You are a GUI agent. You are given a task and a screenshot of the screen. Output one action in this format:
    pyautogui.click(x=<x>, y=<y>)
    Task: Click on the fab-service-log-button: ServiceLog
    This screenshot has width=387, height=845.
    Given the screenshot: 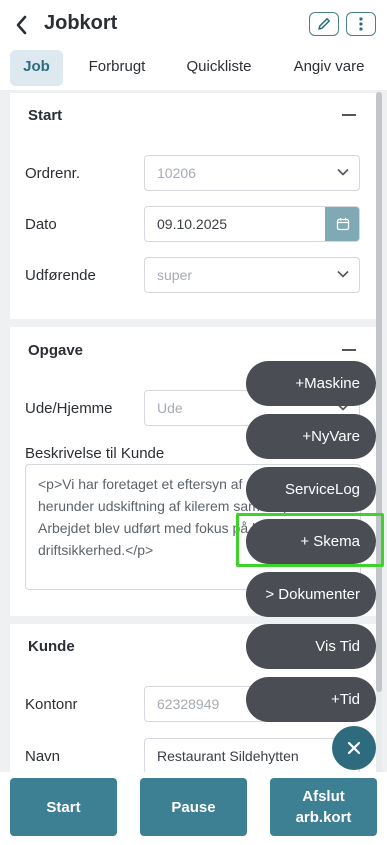 What is the action you would take?
    pyautogui.click(x=311, y=489)
    